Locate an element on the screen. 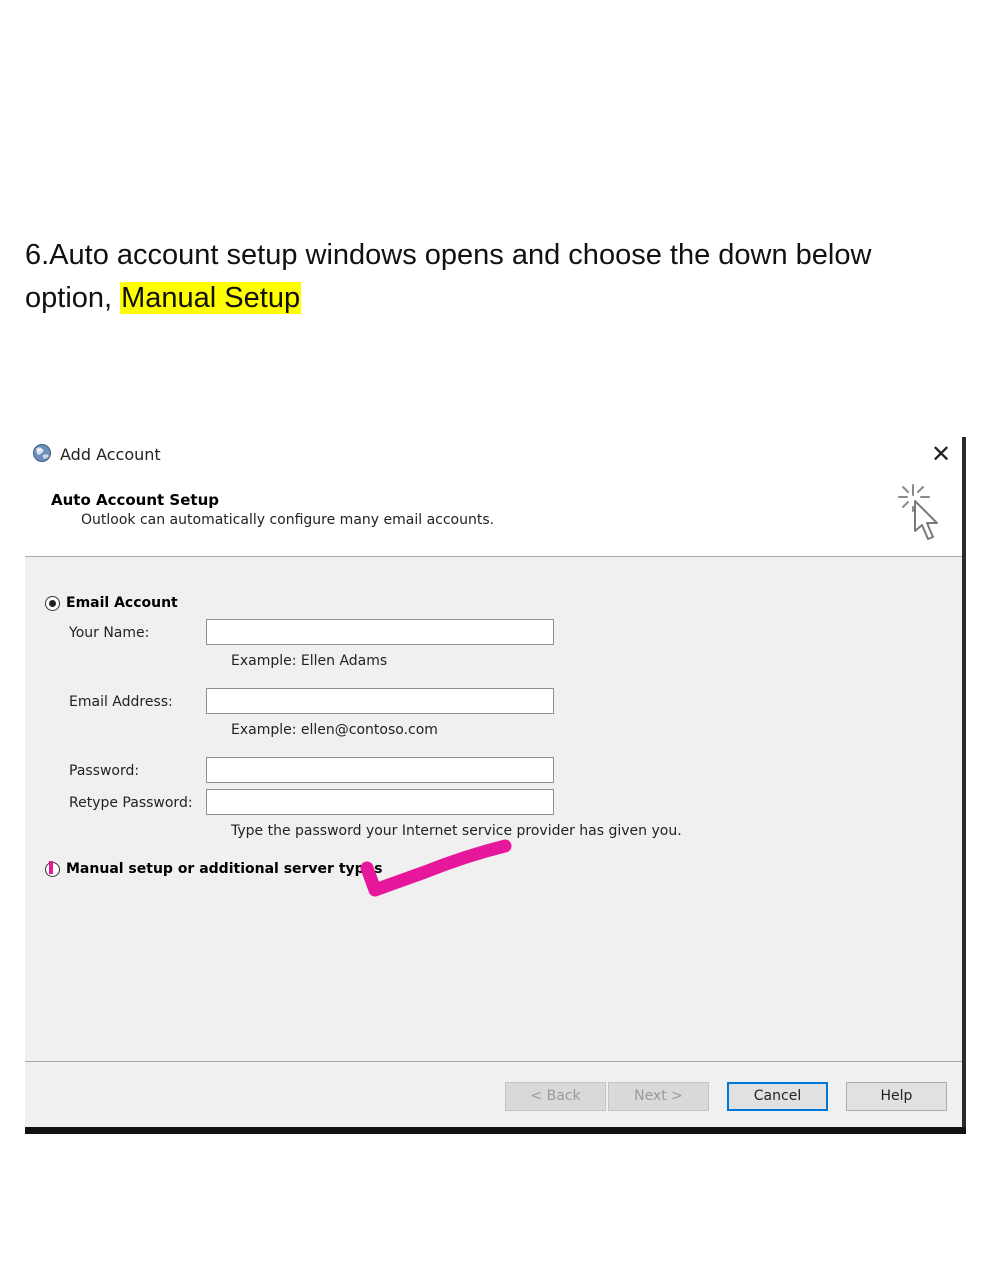 Image resolution: width=1000 pixels, height=1276 pixels. password-input is located at coordinates (380, 770).